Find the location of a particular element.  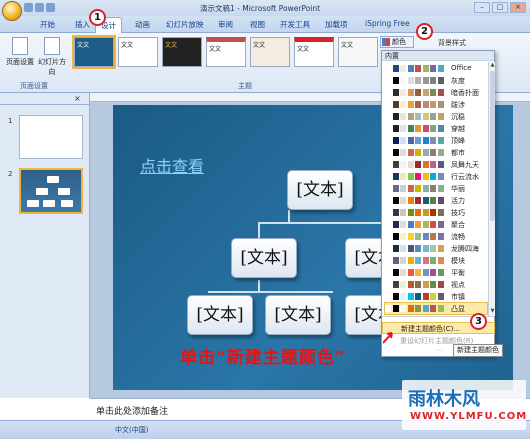

orientation-icon is located at coordinates (52, 46).